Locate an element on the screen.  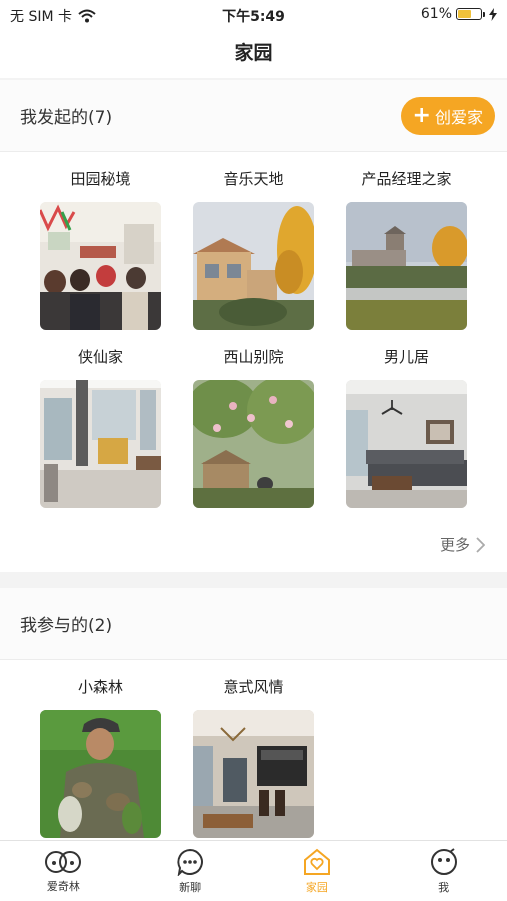
battery-icon is located at coordinates (469, 14).